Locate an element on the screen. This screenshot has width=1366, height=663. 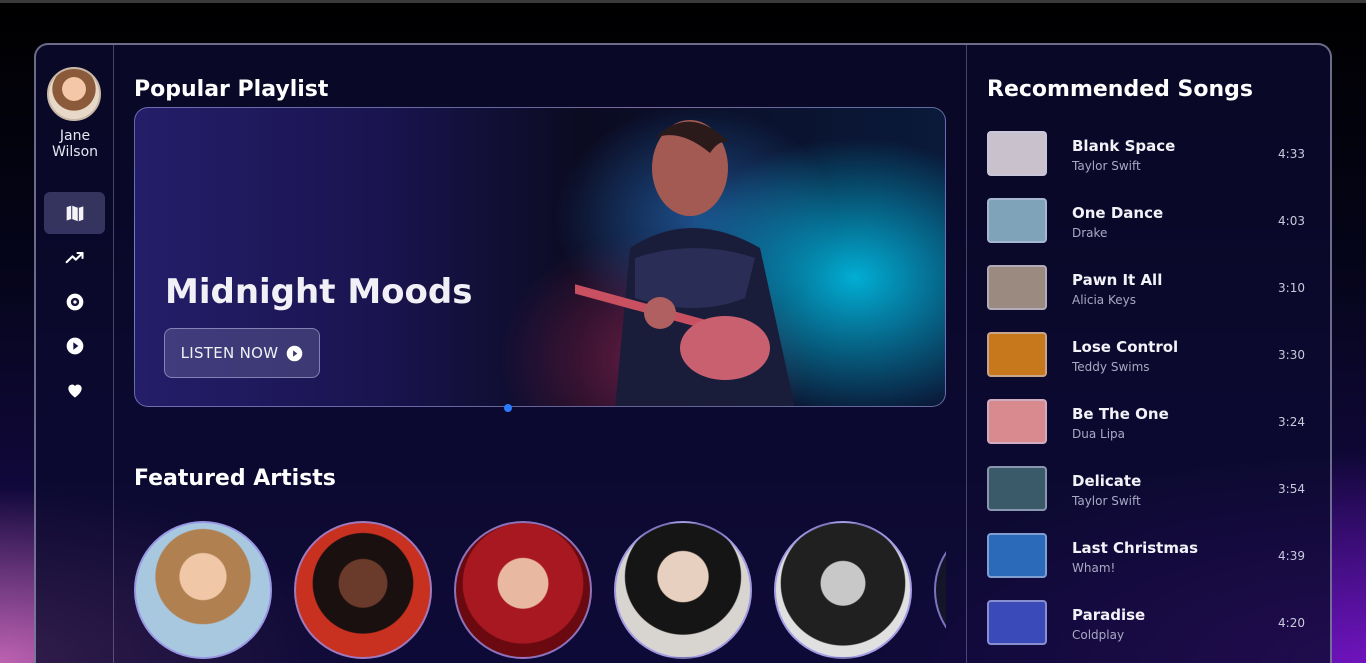
song-duration: 3:10 is located at coordinates (1291, 288).